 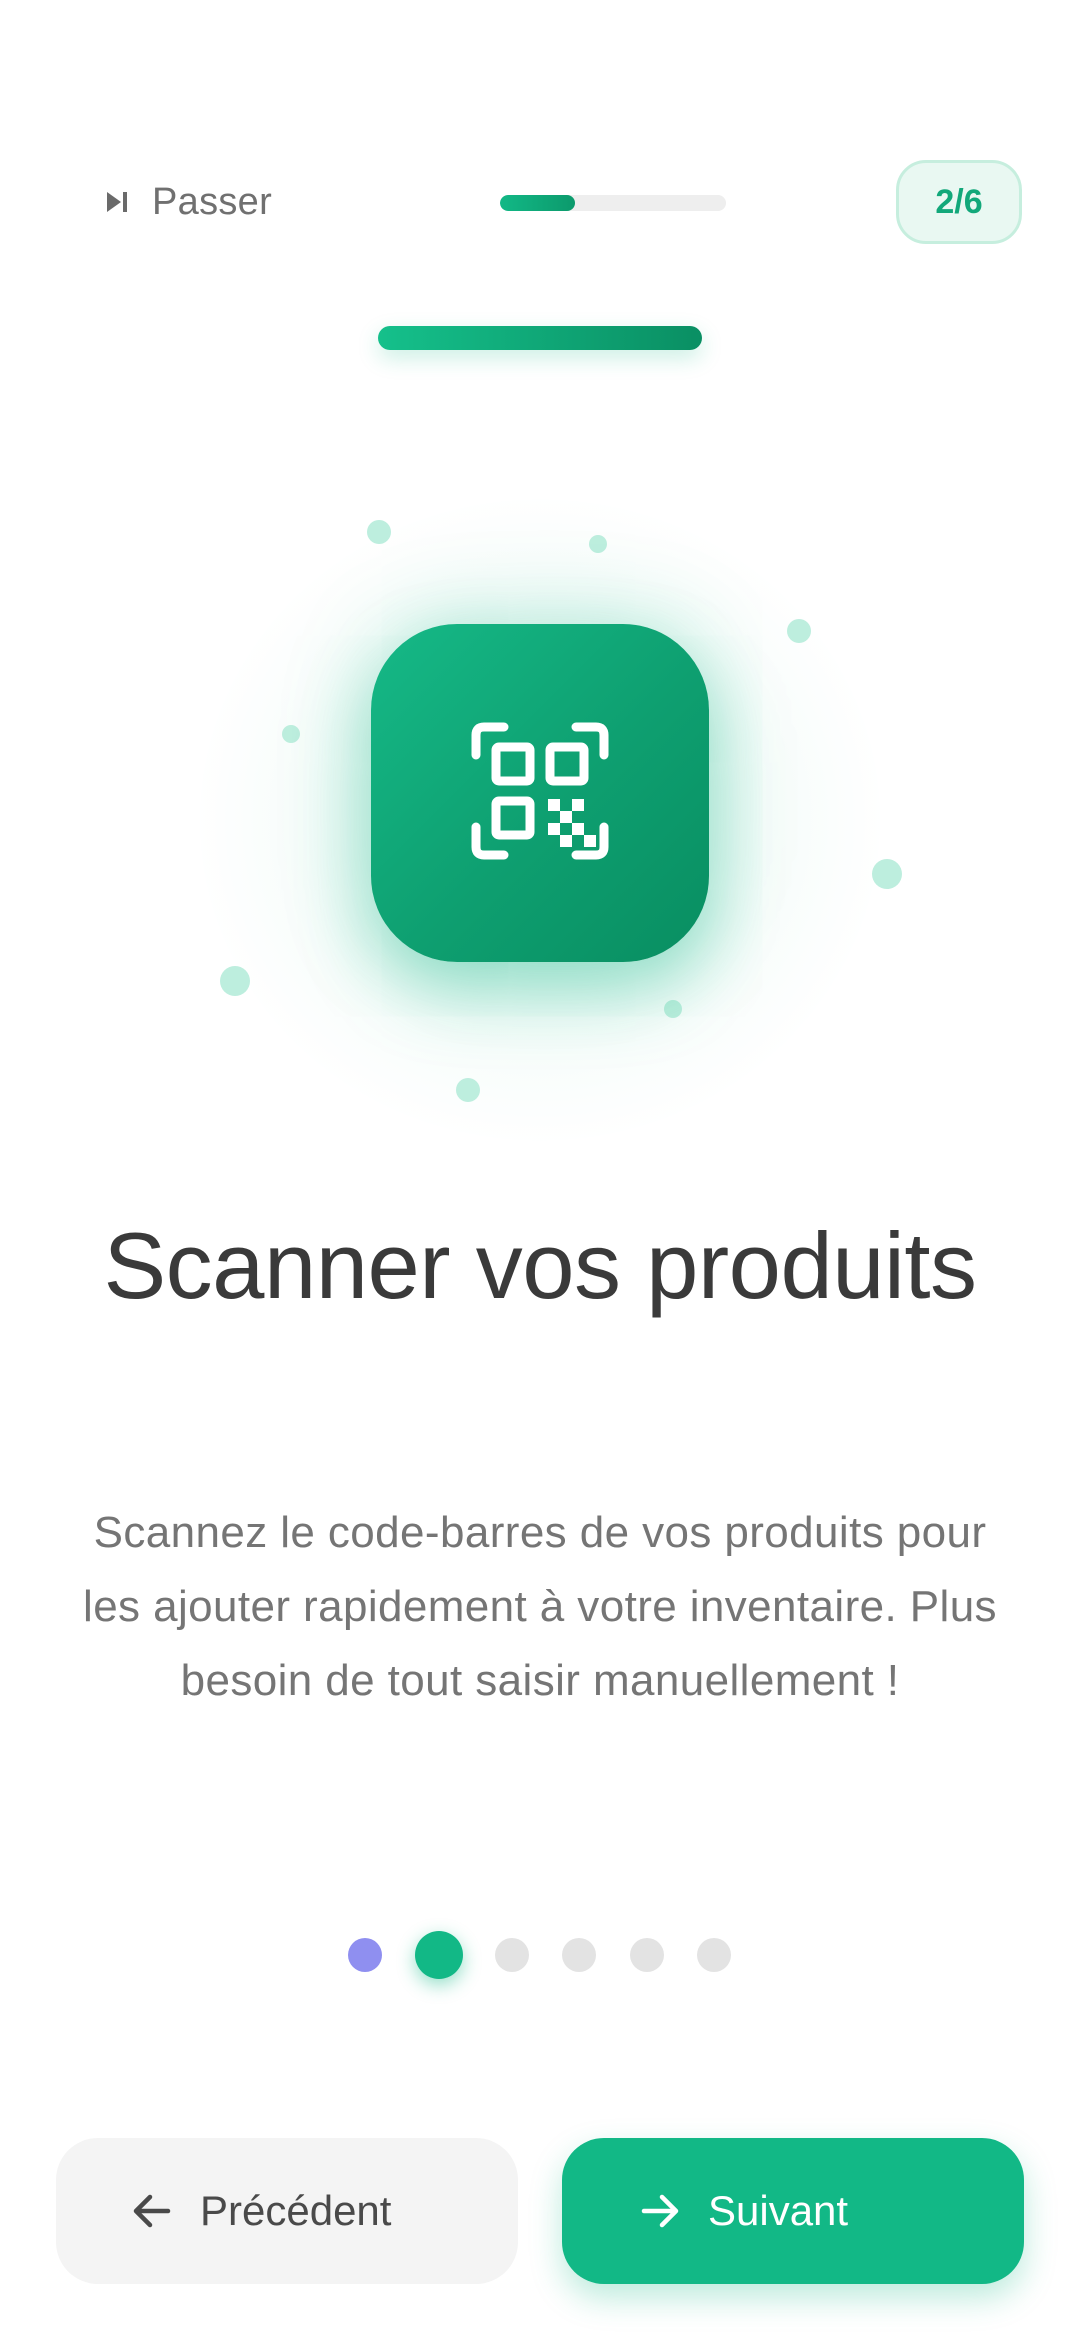 What do you see at coordinates (540, 338) in the screenshot?
I see `accent-bar` at bounding box center [540, 338].